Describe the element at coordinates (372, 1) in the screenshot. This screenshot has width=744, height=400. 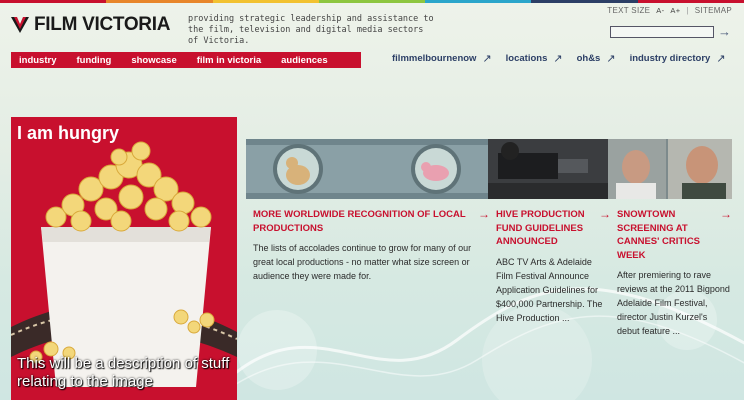
I see `top-color-stripe` at that location.